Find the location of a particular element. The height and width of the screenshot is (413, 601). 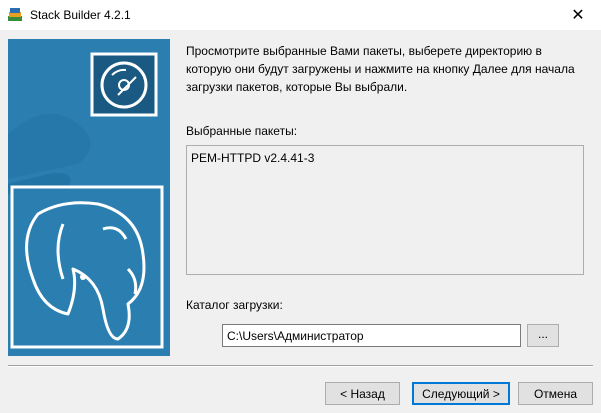

download-dir-input is located at coordinates (371, 335).